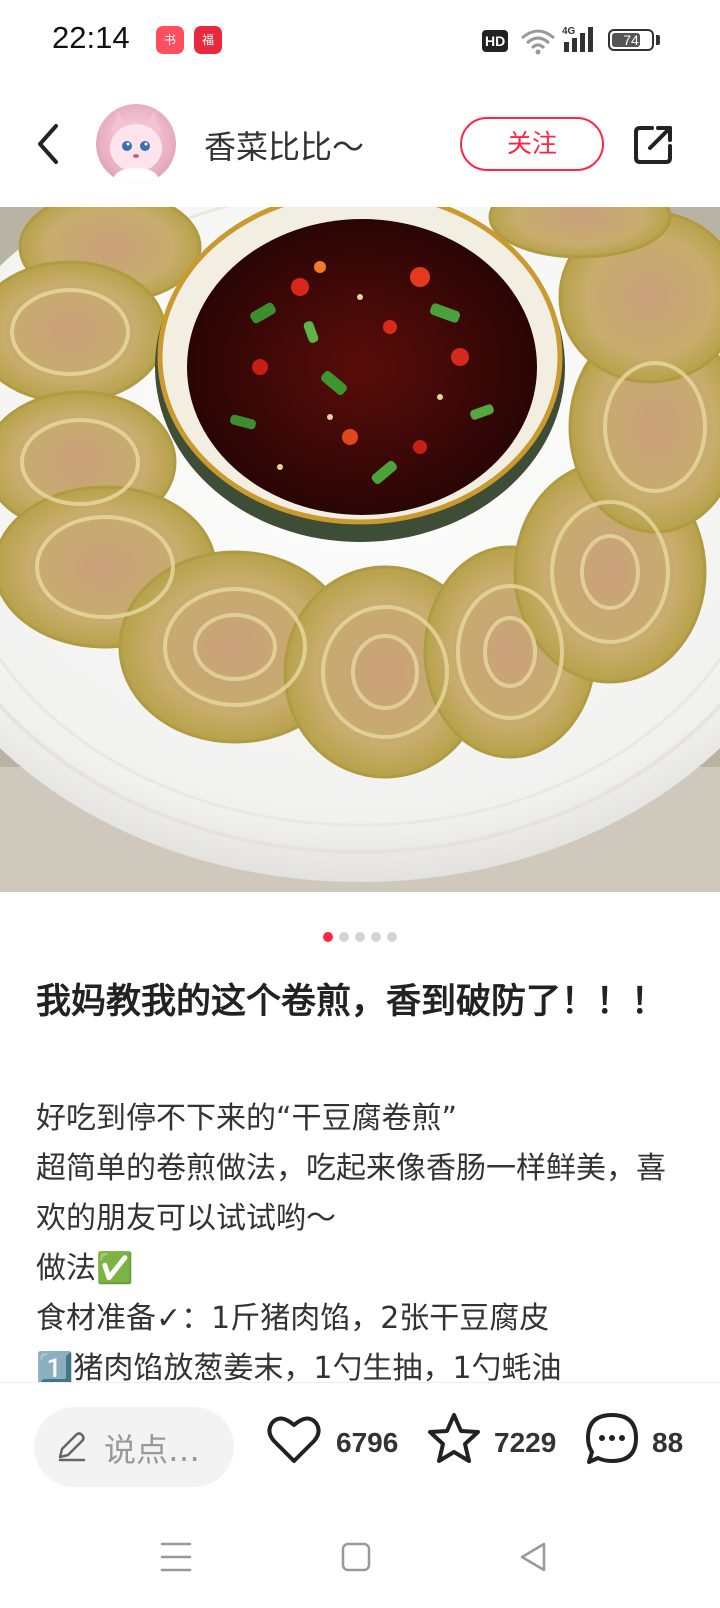 The height and width of the screenshot is (1608, 720). I want to click on avatar-fox-illustration, so click(136, 148).